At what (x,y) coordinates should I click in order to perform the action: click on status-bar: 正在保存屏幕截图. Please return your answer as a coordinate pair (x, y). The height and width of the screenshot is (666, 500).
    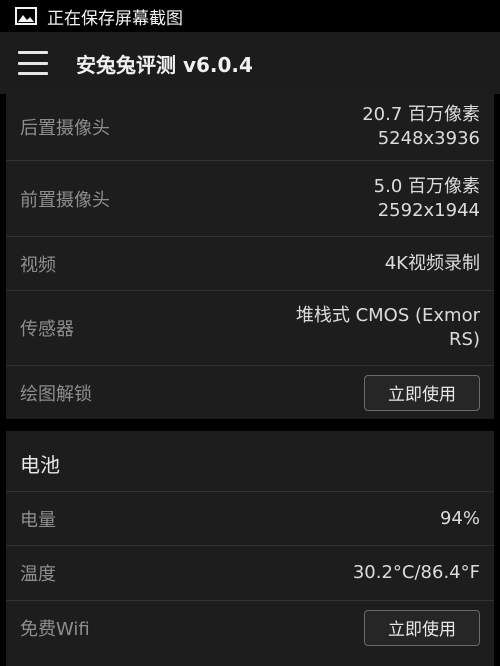
    Looking at the image, I should click on (250, 16).